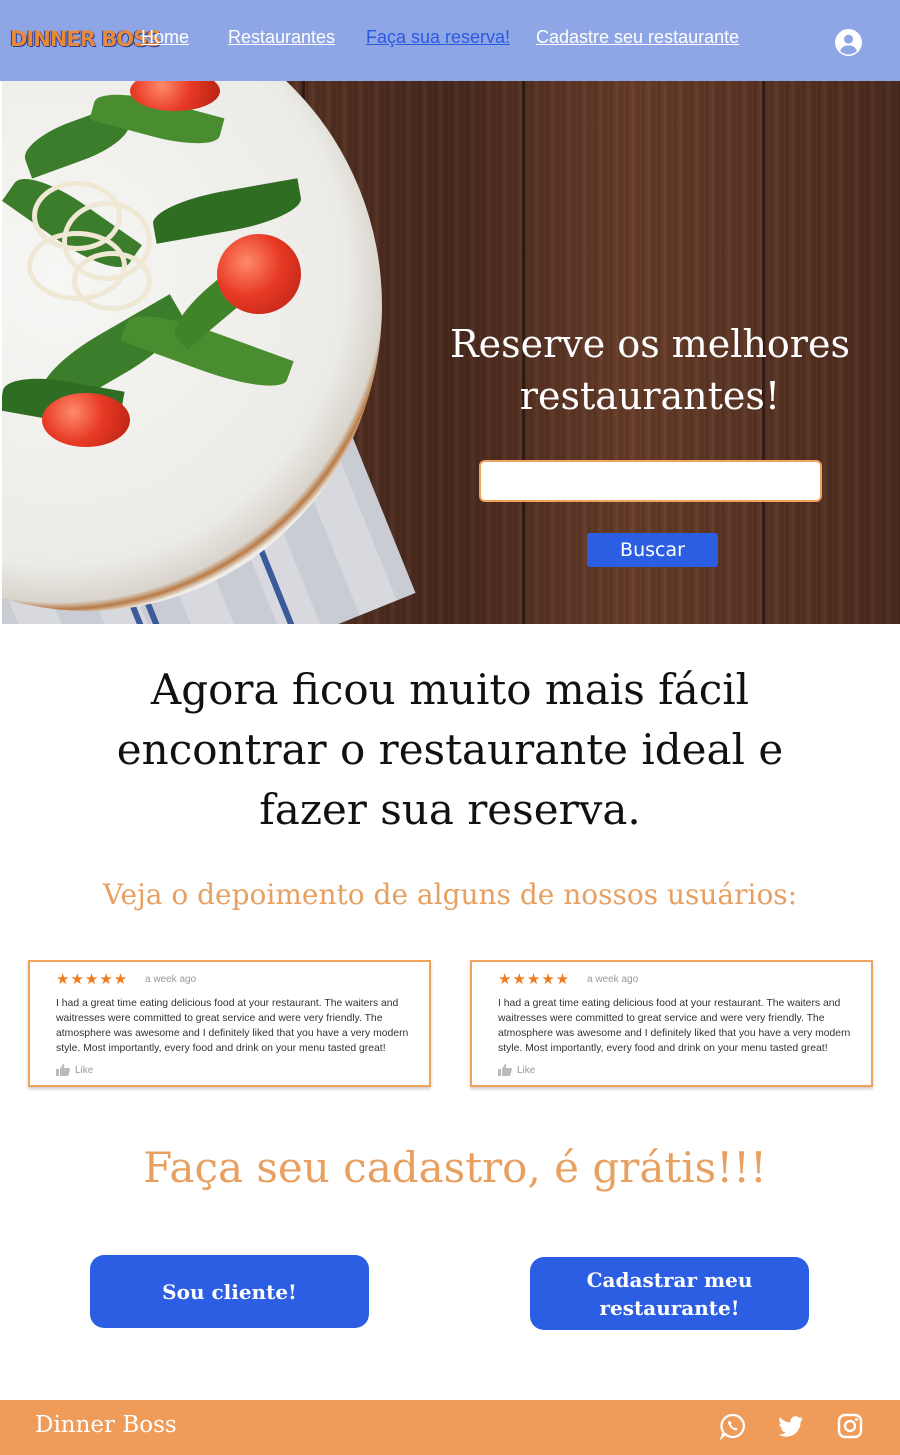  I want to click on nav-link-home: Home, so click(165, 37).